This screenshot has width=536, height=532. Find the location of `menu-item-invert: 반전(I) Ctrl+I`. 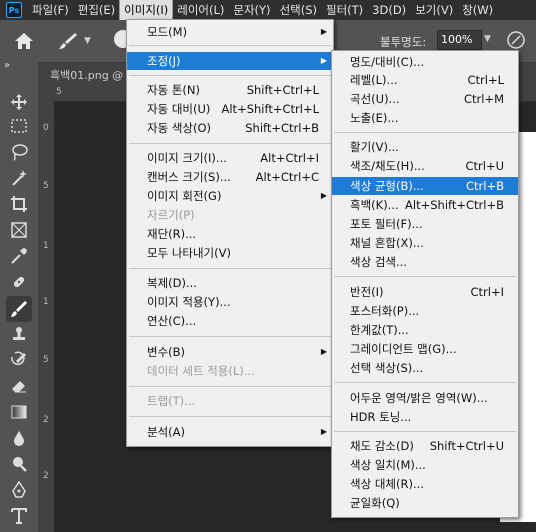

menu-item-invert: 반전(I) Ctrl+I is located at coordinates (425, 292).